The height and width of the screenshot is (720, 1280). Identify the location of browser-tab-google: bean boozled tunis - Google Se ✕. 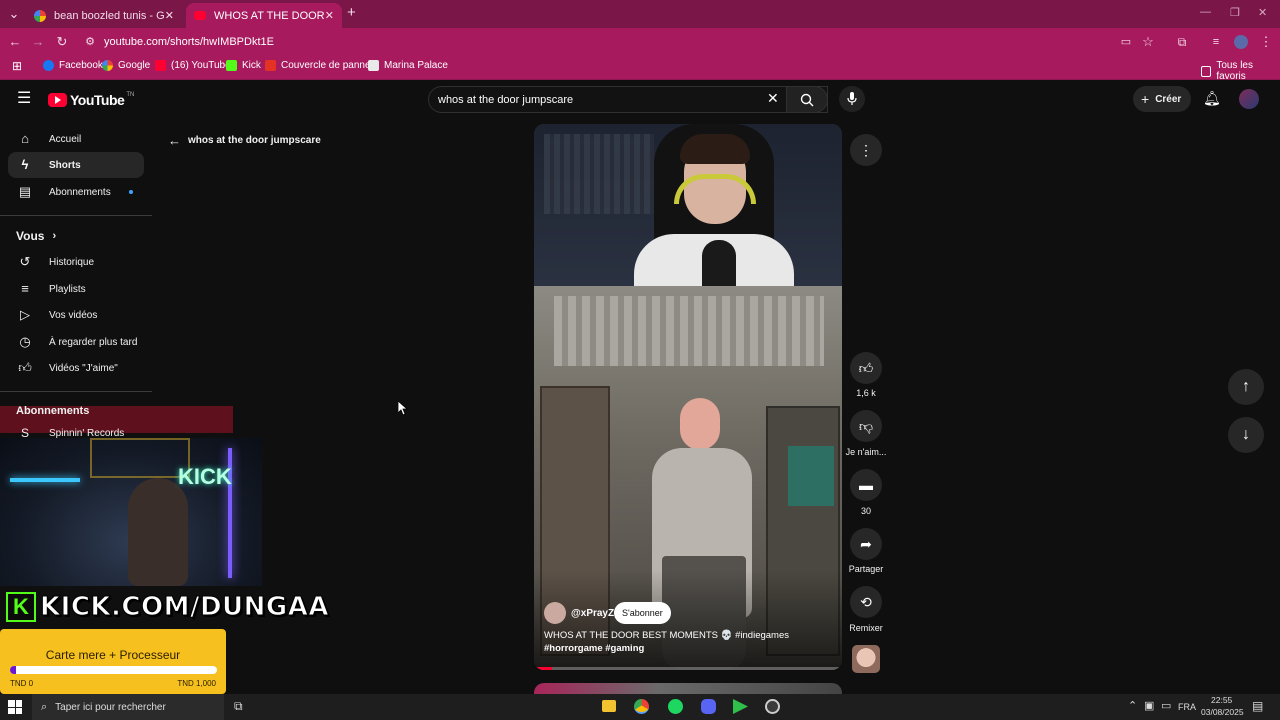
(104, 15).